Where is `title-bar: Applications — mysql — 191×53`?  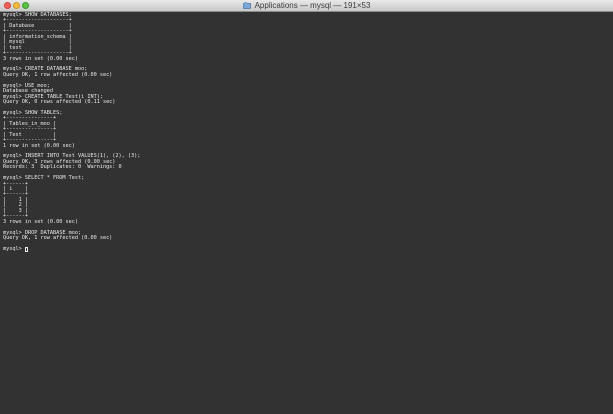 title-bar: Applications — mysql — 191×53 is located at coordinates (306, 6).